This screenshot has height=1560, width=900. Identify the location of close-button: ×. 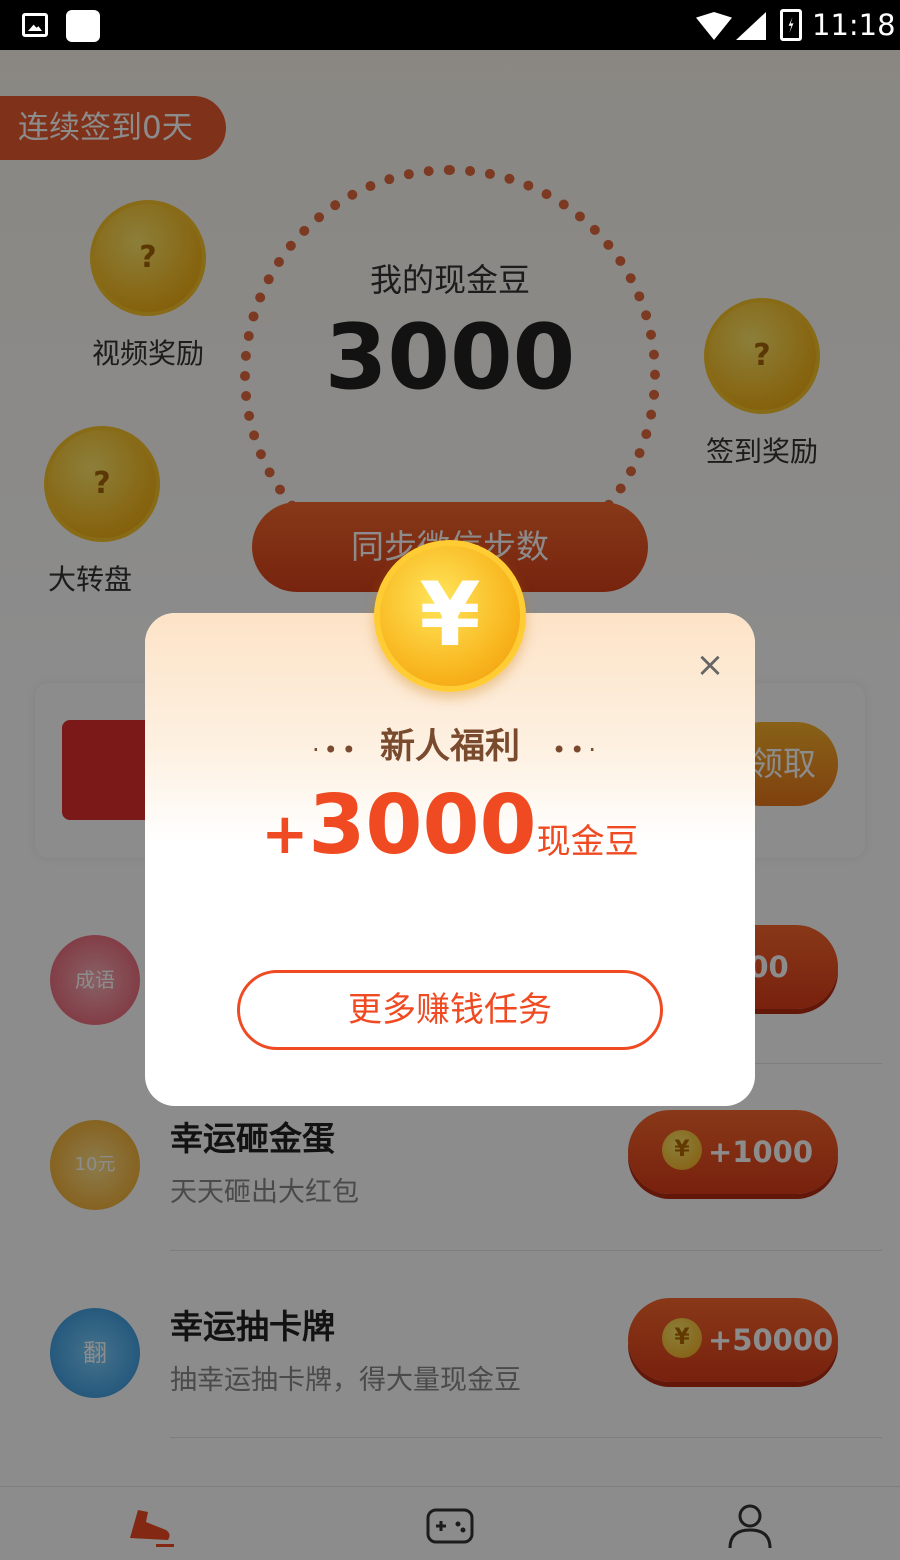
(710, 665).